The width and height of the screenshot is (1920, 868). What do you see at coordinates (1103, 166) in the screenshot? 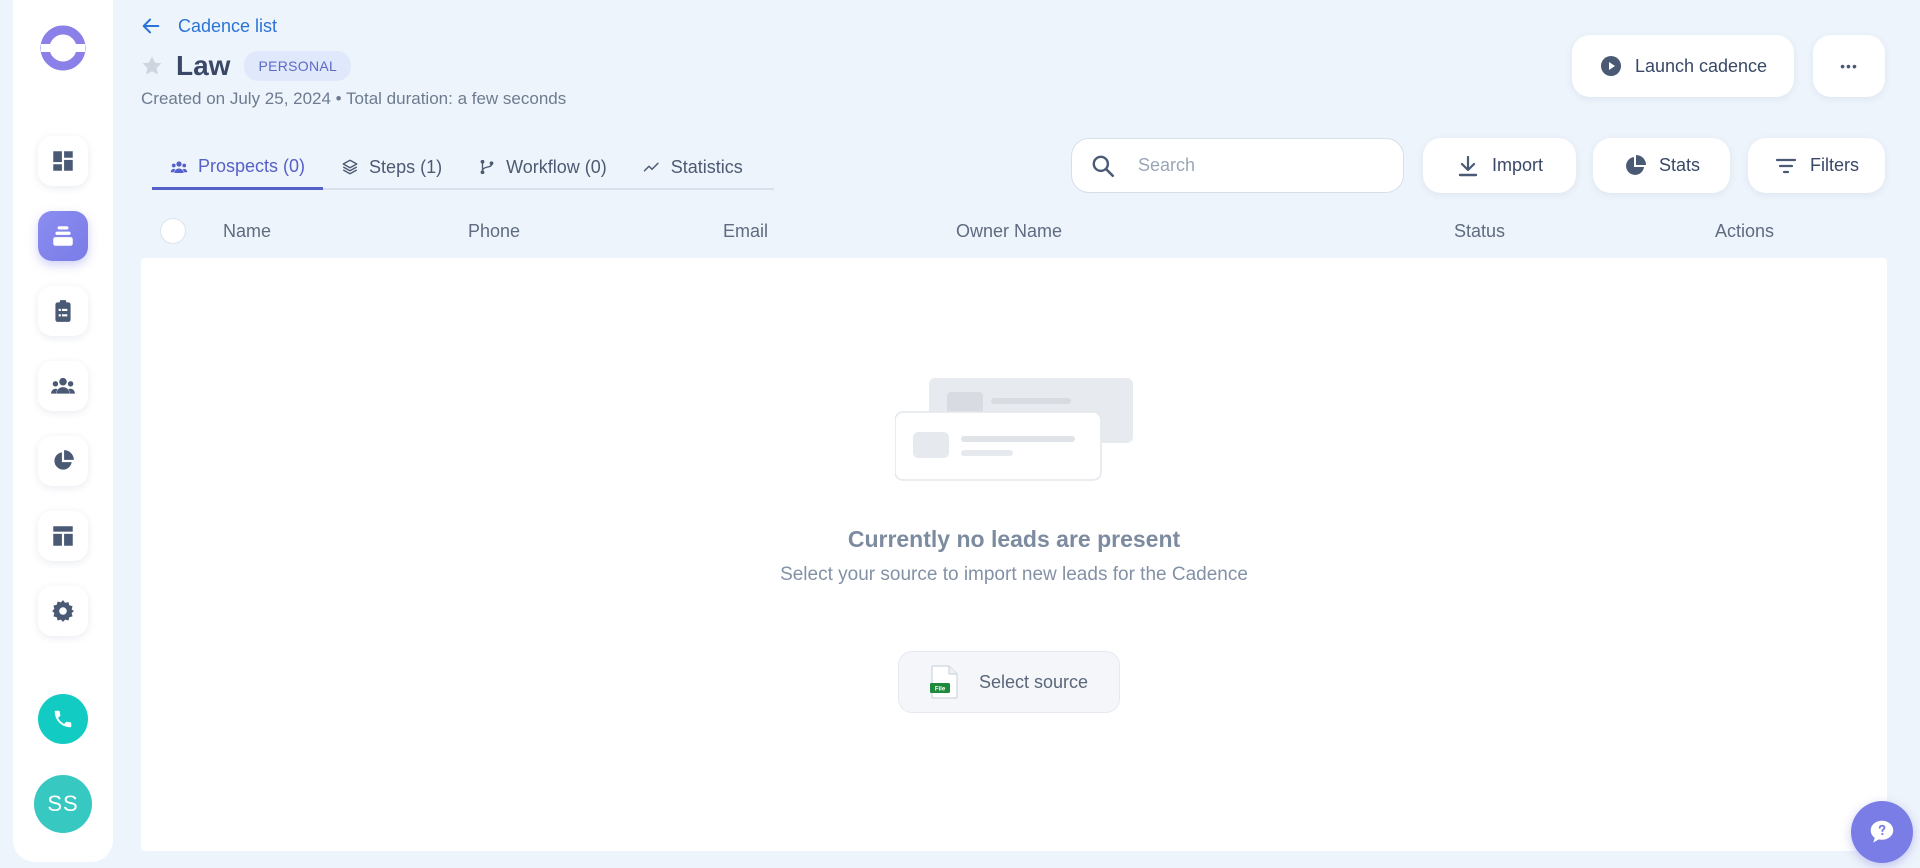
I see `search-icon` at bounding box center [1103, 166].